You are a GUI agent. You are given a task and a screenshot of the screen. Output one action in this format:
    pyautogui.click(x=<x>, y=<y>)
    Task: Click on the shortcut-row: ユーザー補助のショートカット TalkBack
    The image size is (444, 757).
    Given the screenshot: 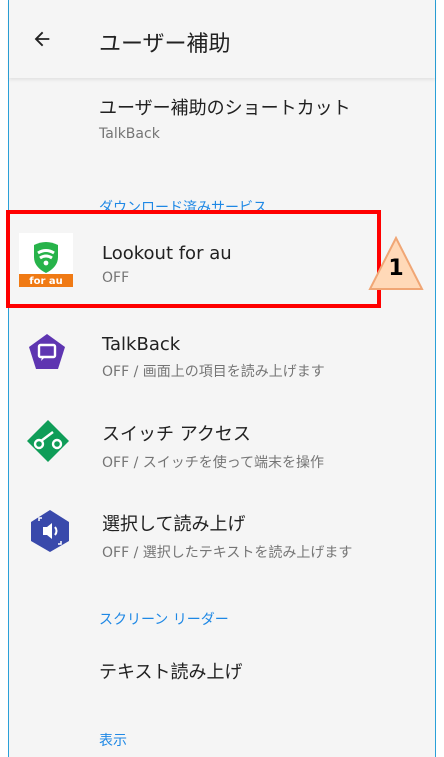 What is the action you would take?
    pyautogui.click(x=222, y=120)
    